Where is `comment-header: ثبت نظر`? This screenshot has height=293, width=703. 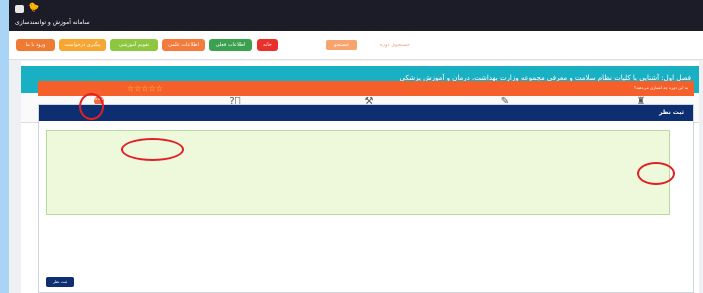 comment-header: ثبت نظر is located at coordinates (366, 113).